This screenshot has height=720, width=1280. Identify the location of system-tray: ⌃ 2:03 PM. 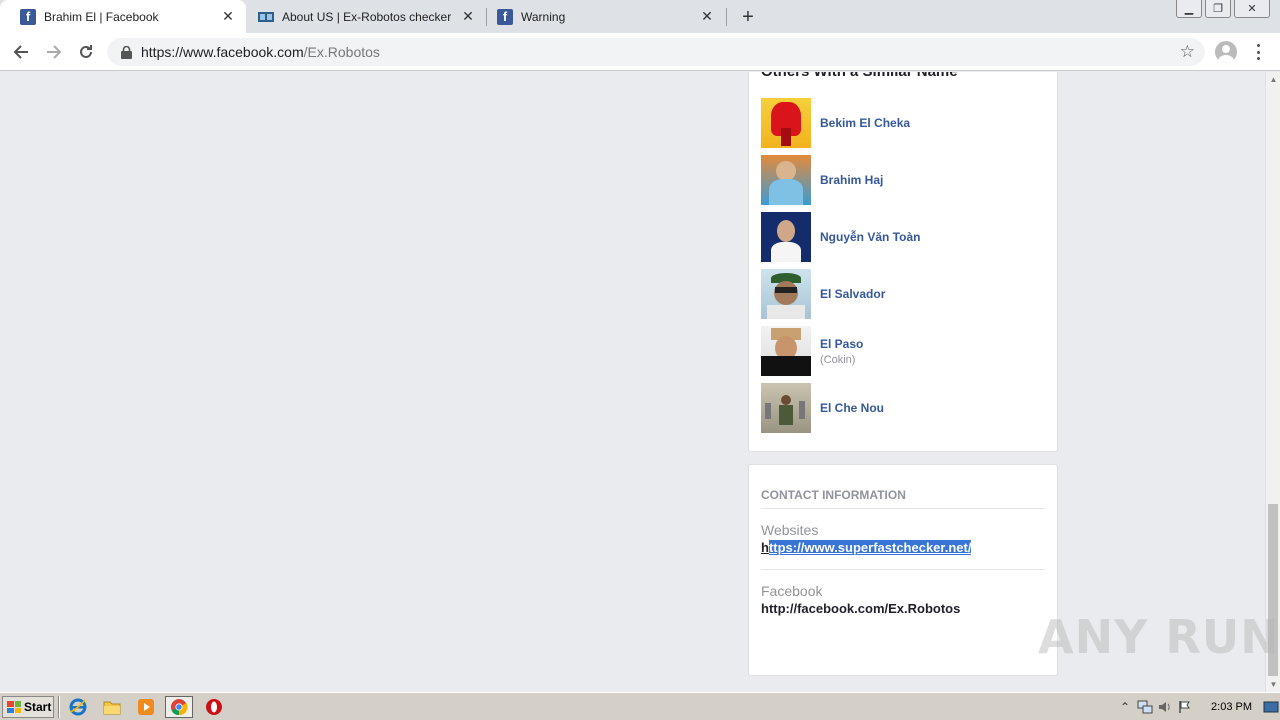
(1197, 707).